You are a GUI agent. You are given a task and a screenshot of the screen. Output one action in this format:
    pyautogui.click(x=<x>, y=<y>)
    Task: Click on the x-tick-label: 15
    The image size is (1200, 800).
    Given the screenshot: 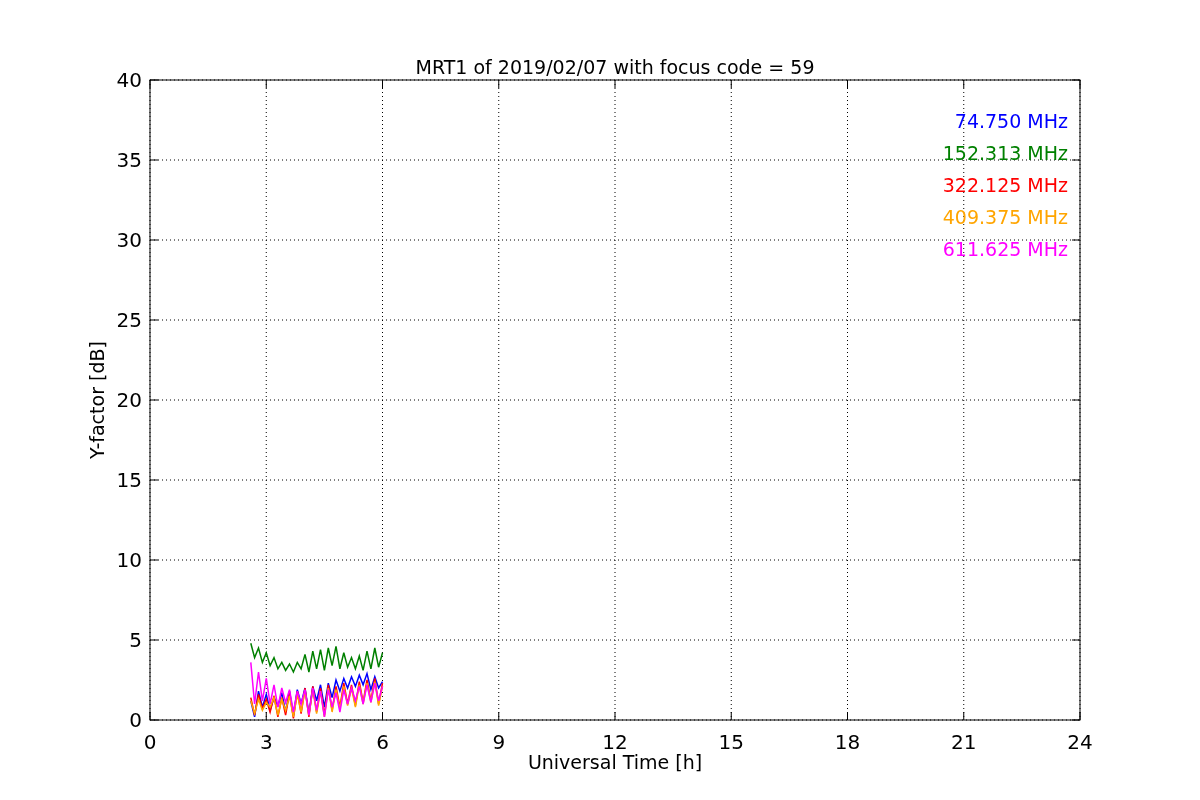 What is the action you would take?
    pyautogui.click(x=731, y=742)
    